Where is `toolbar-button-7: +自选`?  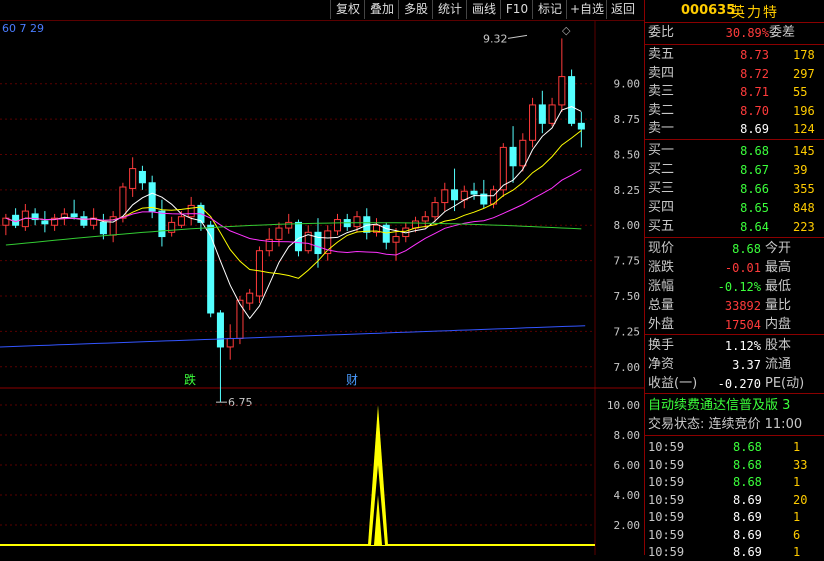 toolbar-button-7: +自选 is located at coordinates (586, 9).